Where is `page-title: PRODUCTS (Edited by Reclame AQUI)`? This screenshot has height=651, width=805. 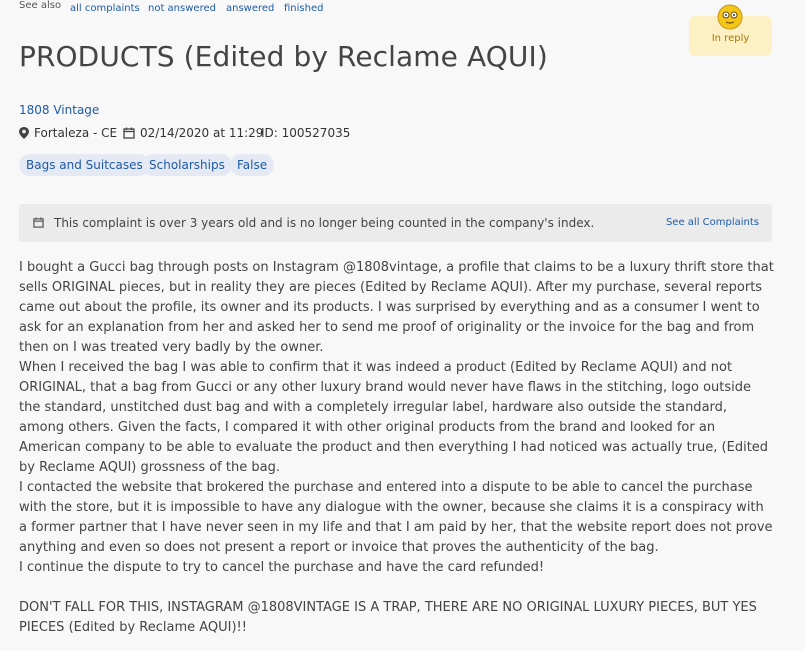 page-title: PRODUCTS (Edited by Reclame AQUI) is located at coordinates (283, 56).